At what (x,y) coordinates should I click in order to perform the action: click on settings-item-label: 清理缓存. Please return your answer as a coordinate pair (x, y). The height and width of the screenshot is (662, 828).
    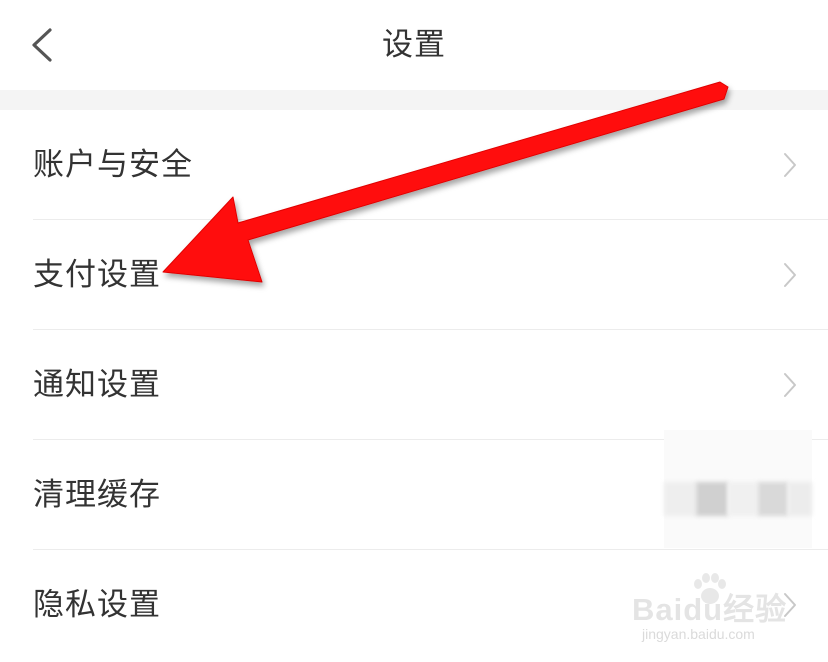
    Looking at the image, I should click on (97, 495).